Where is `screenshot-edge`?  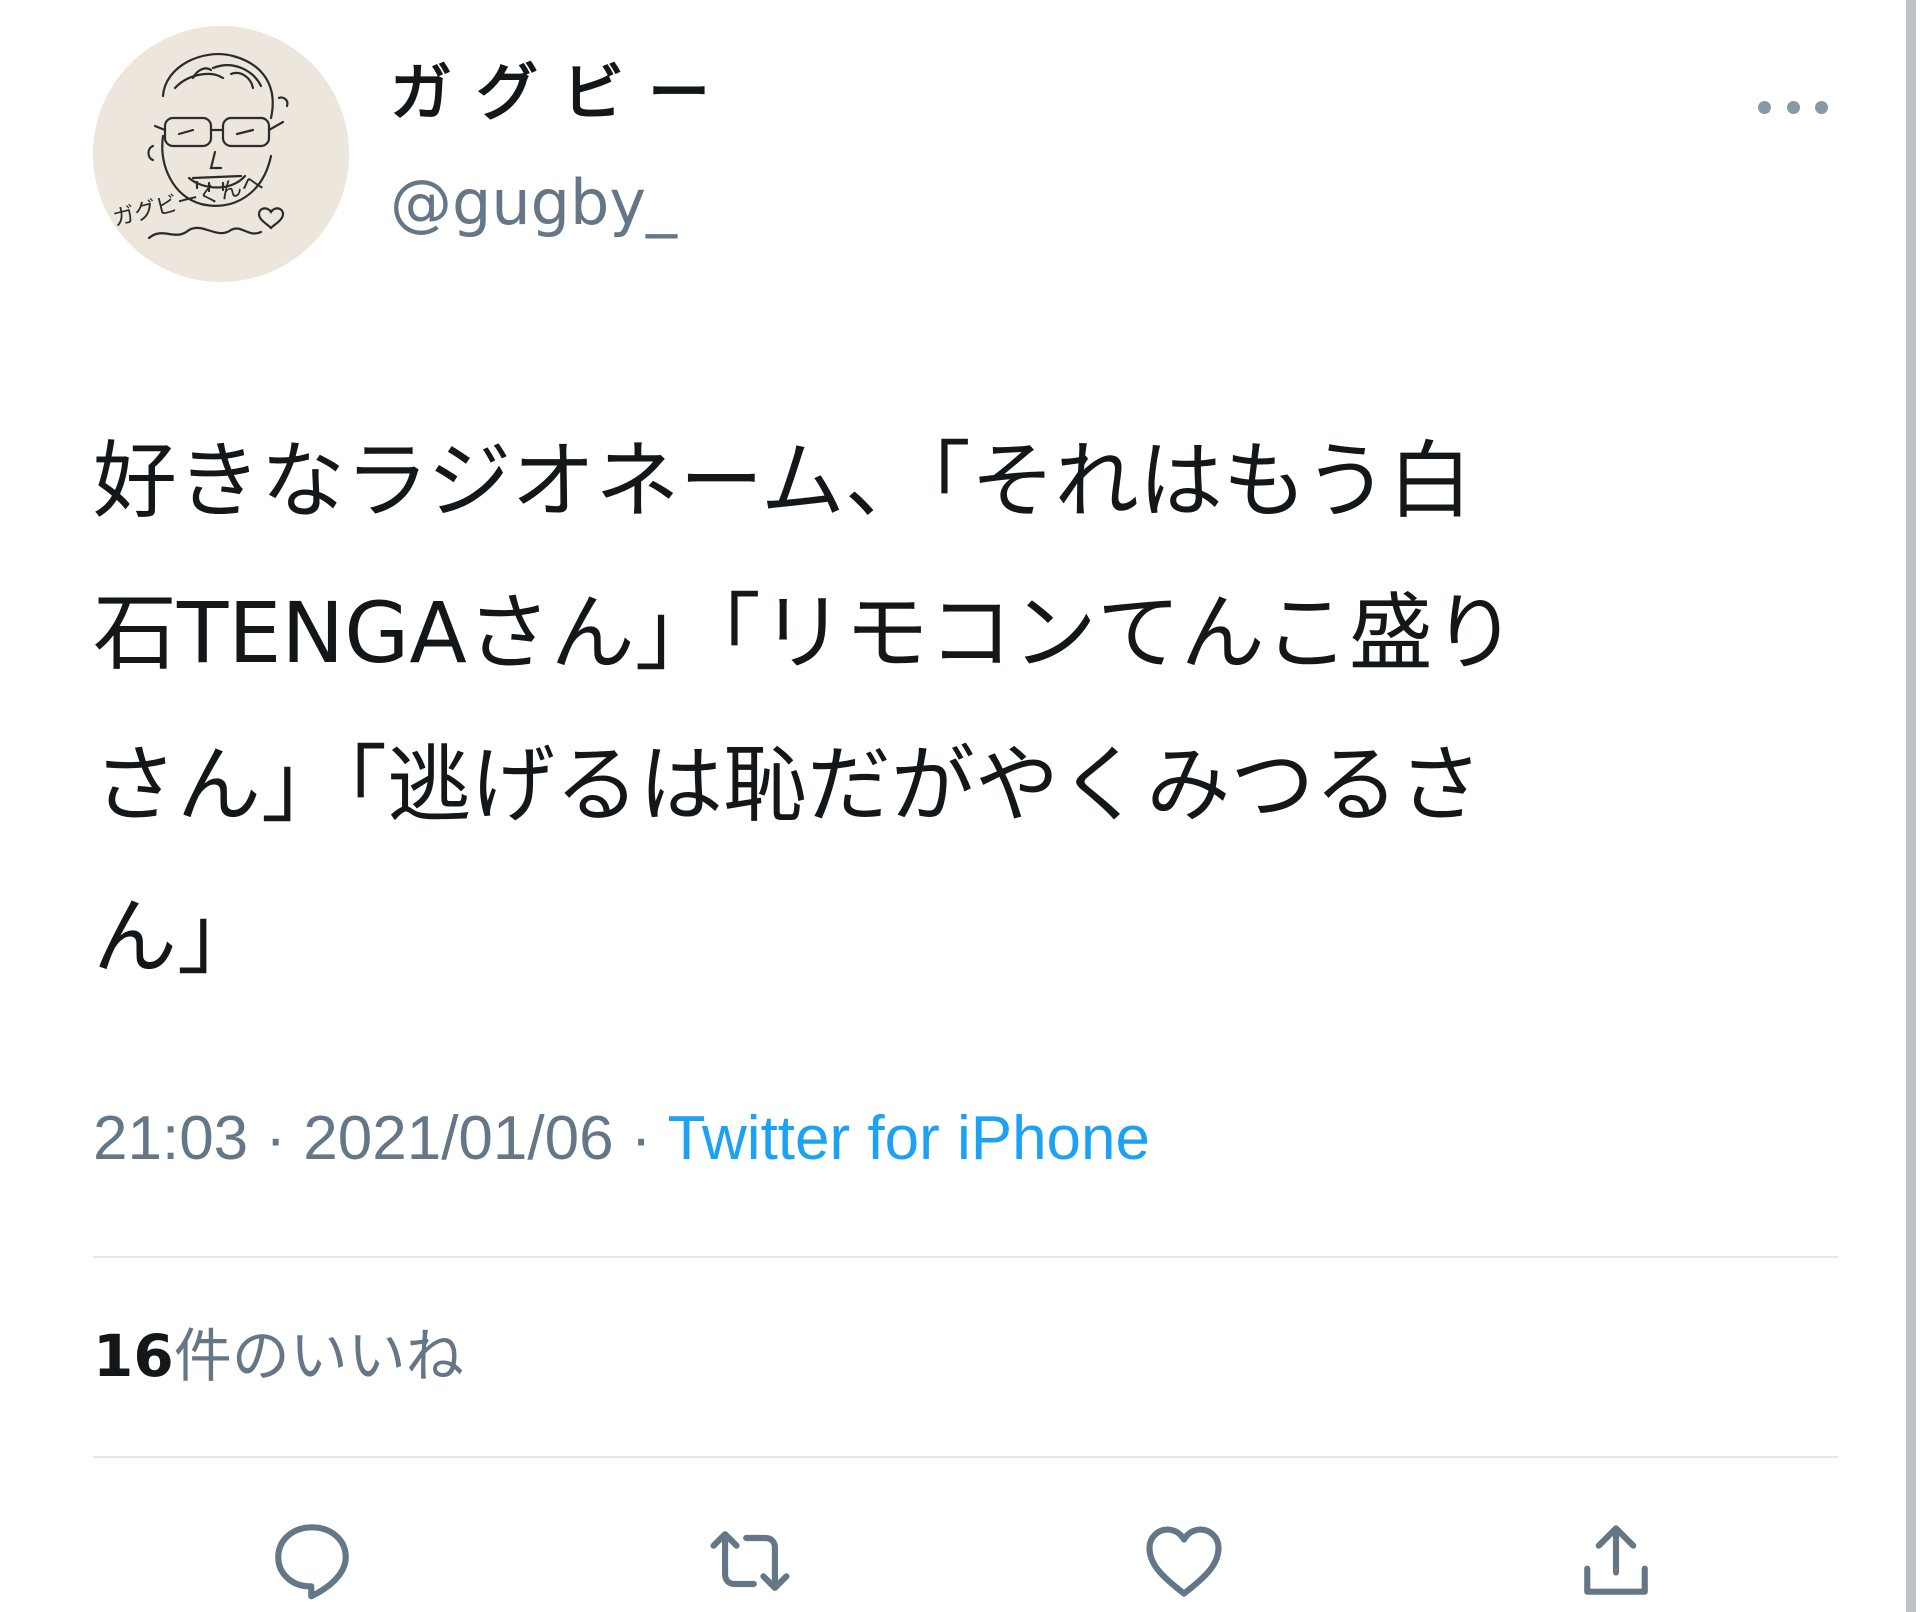 screenshot-edge is located at coordinates (1911, 806).